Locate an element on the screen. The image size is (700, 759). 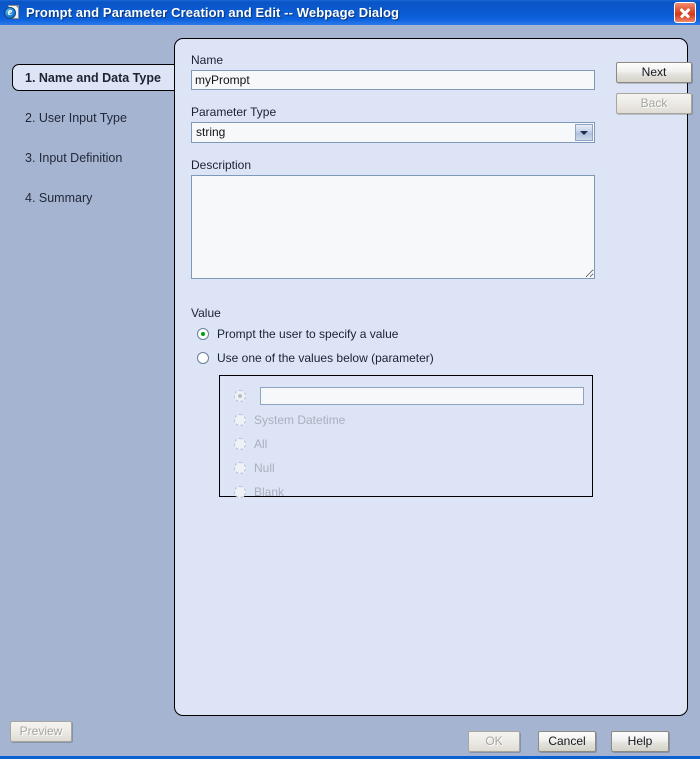
name-label: Name is located at coordinates (207, 60).